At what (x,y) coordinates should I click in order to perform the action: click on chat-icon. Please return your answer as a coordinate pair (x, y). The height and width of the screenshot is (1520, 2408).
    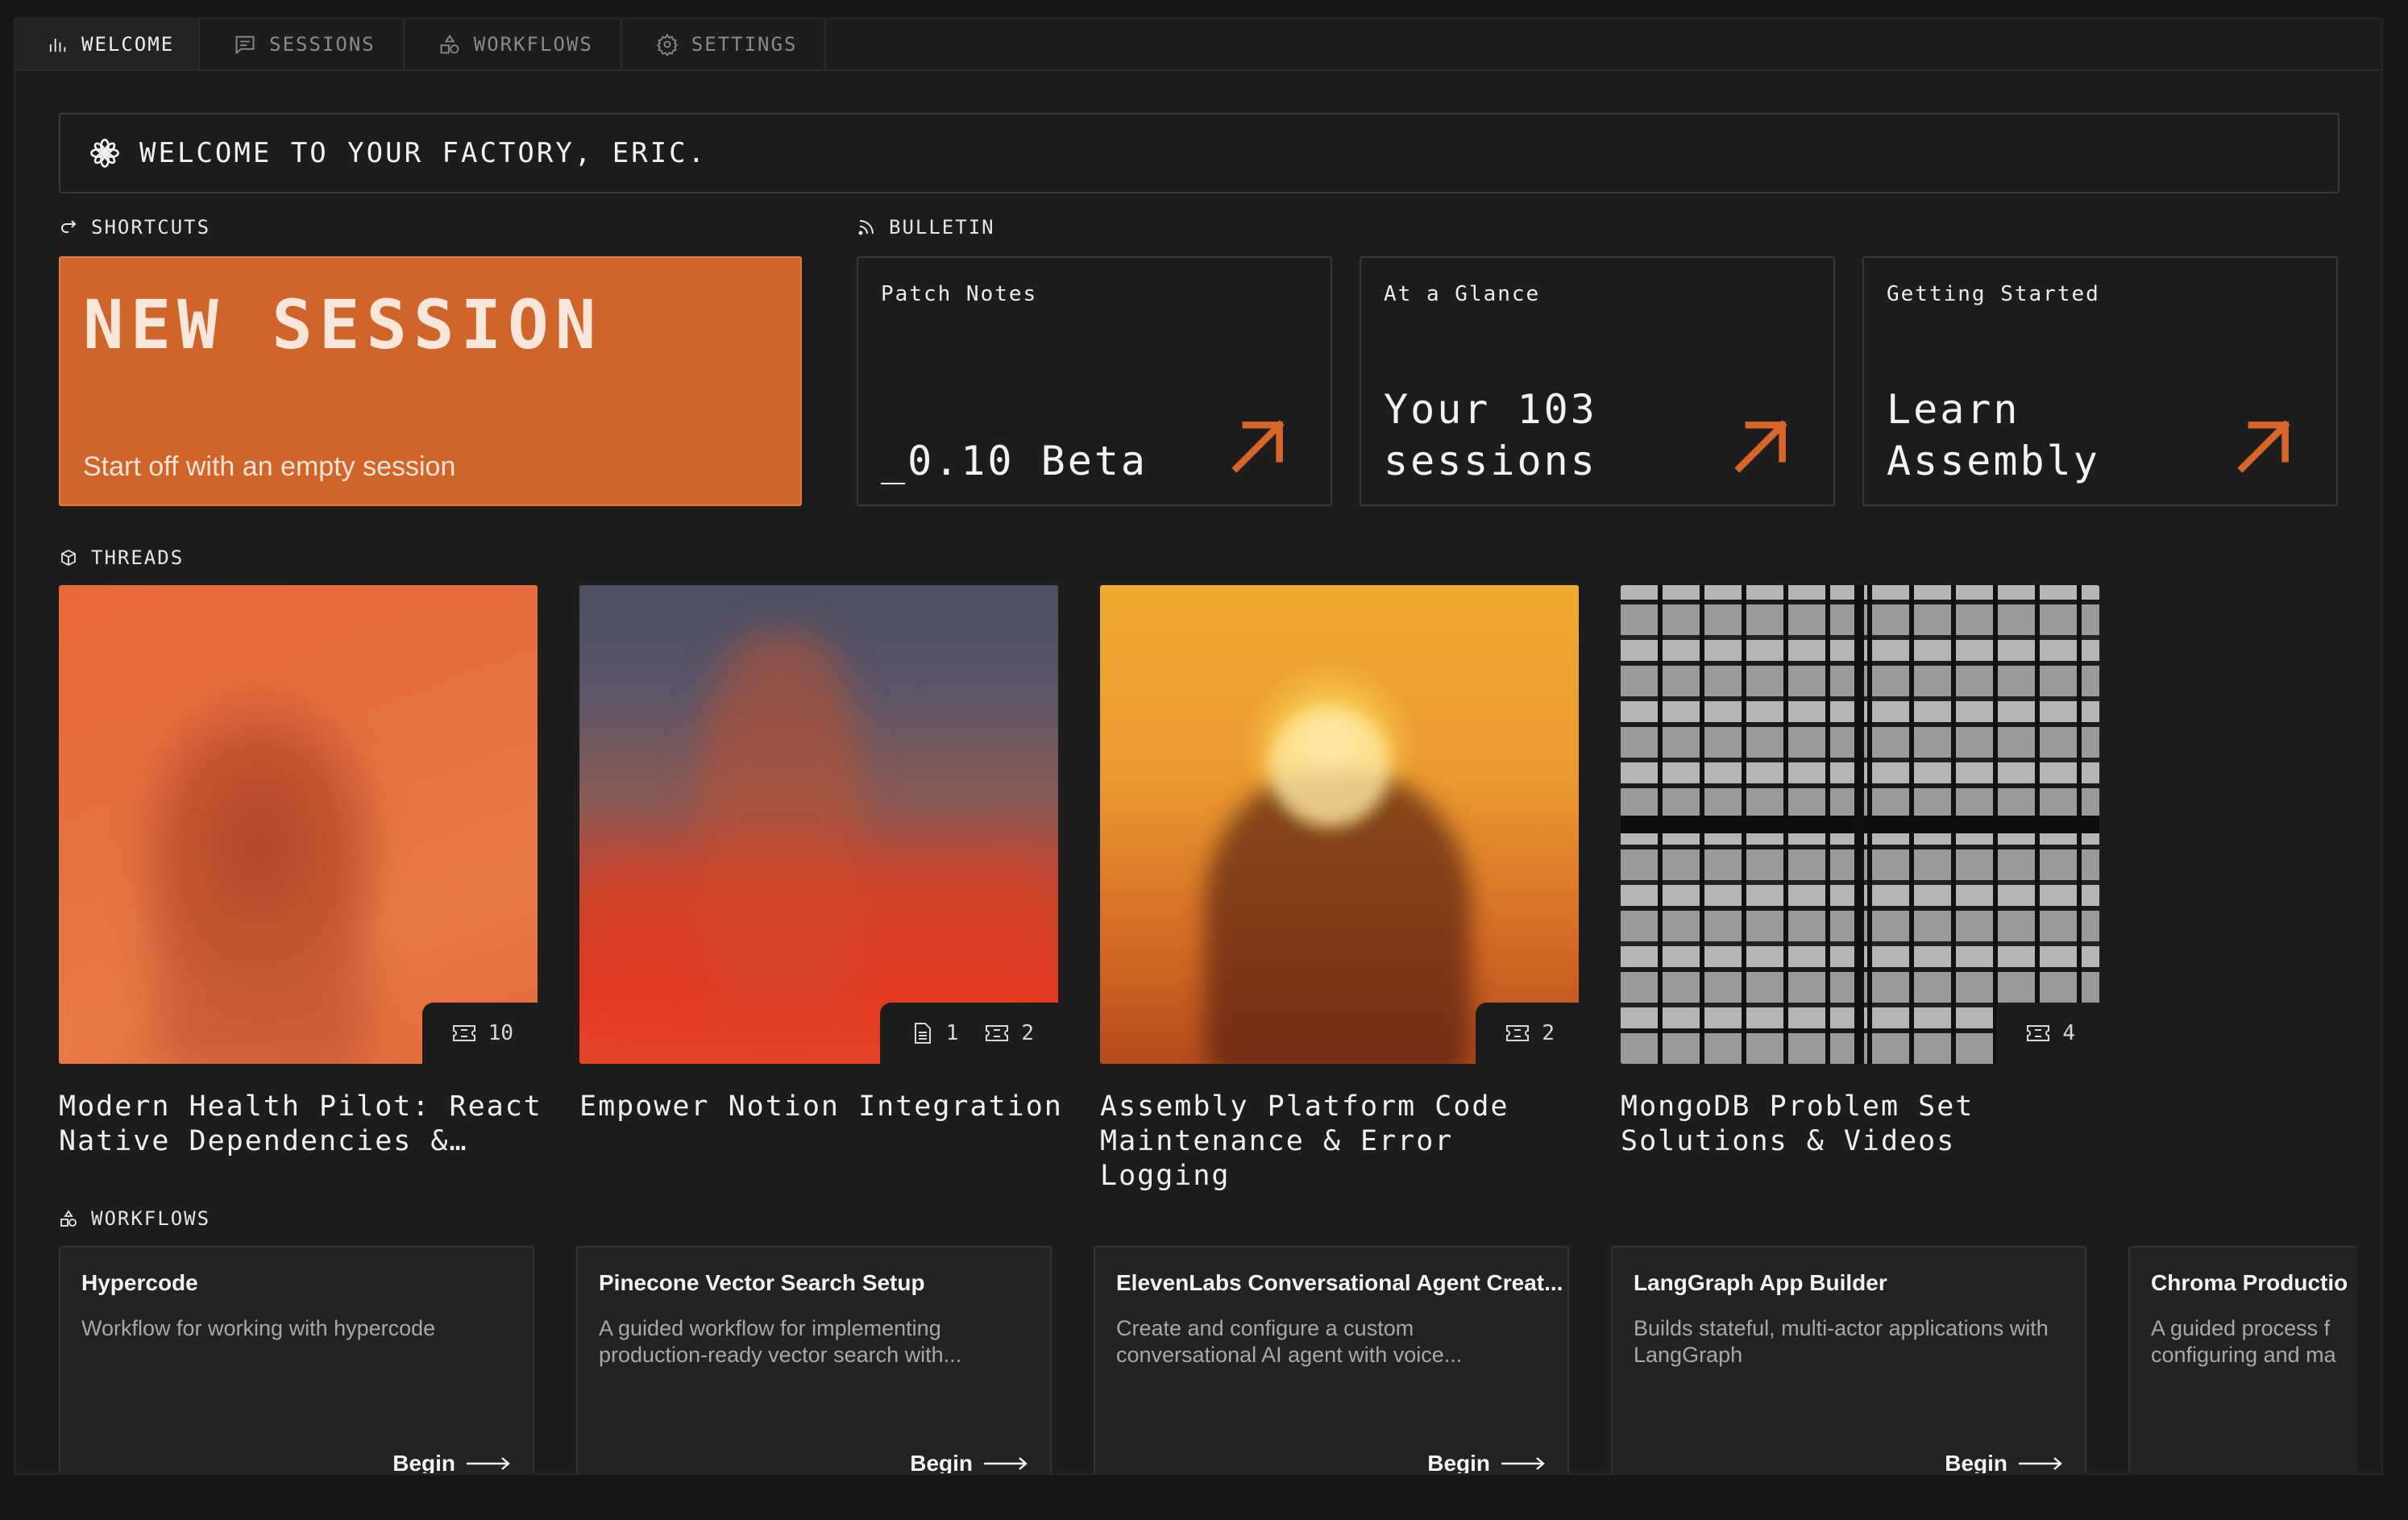
    Looking at the image, I should click on (245, 45).